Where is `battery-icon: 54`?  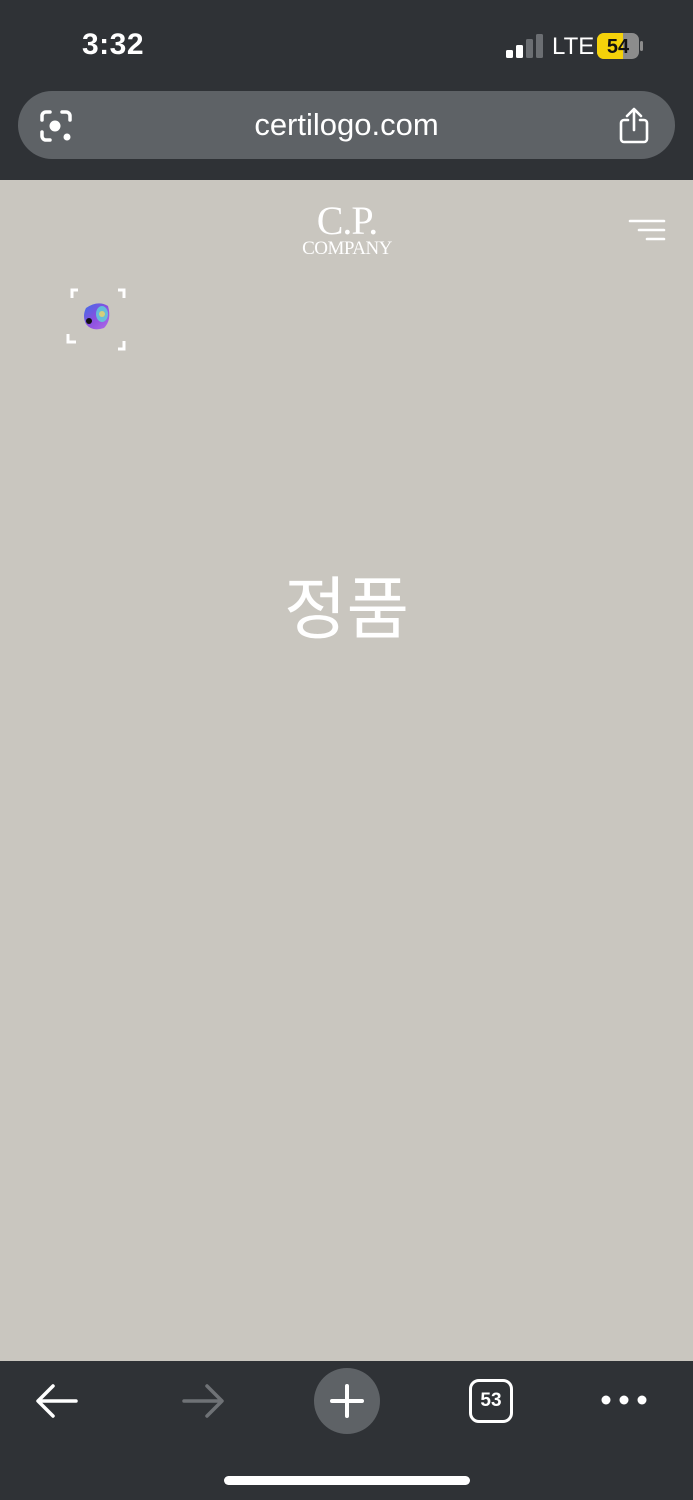 battery-icon: 54 is located at coordinates (620, 46).